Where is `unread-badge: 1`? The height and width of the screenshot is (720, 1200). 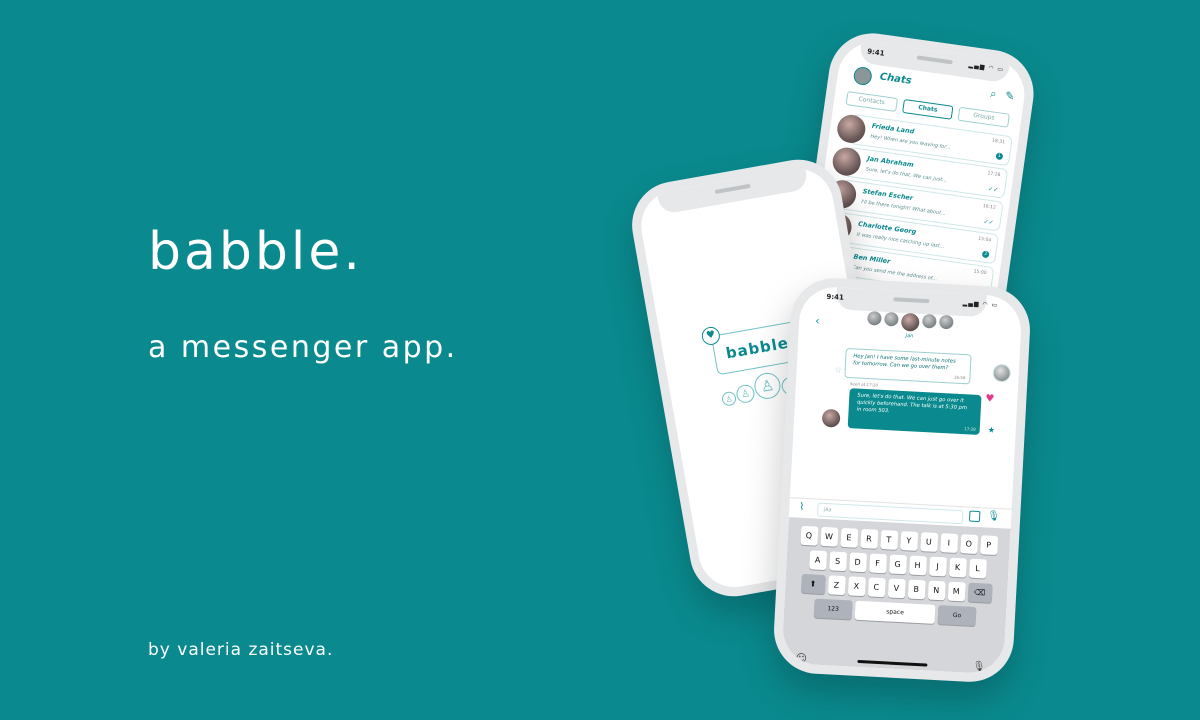 unread-badge: 1 is located at coordinates (999, 156).